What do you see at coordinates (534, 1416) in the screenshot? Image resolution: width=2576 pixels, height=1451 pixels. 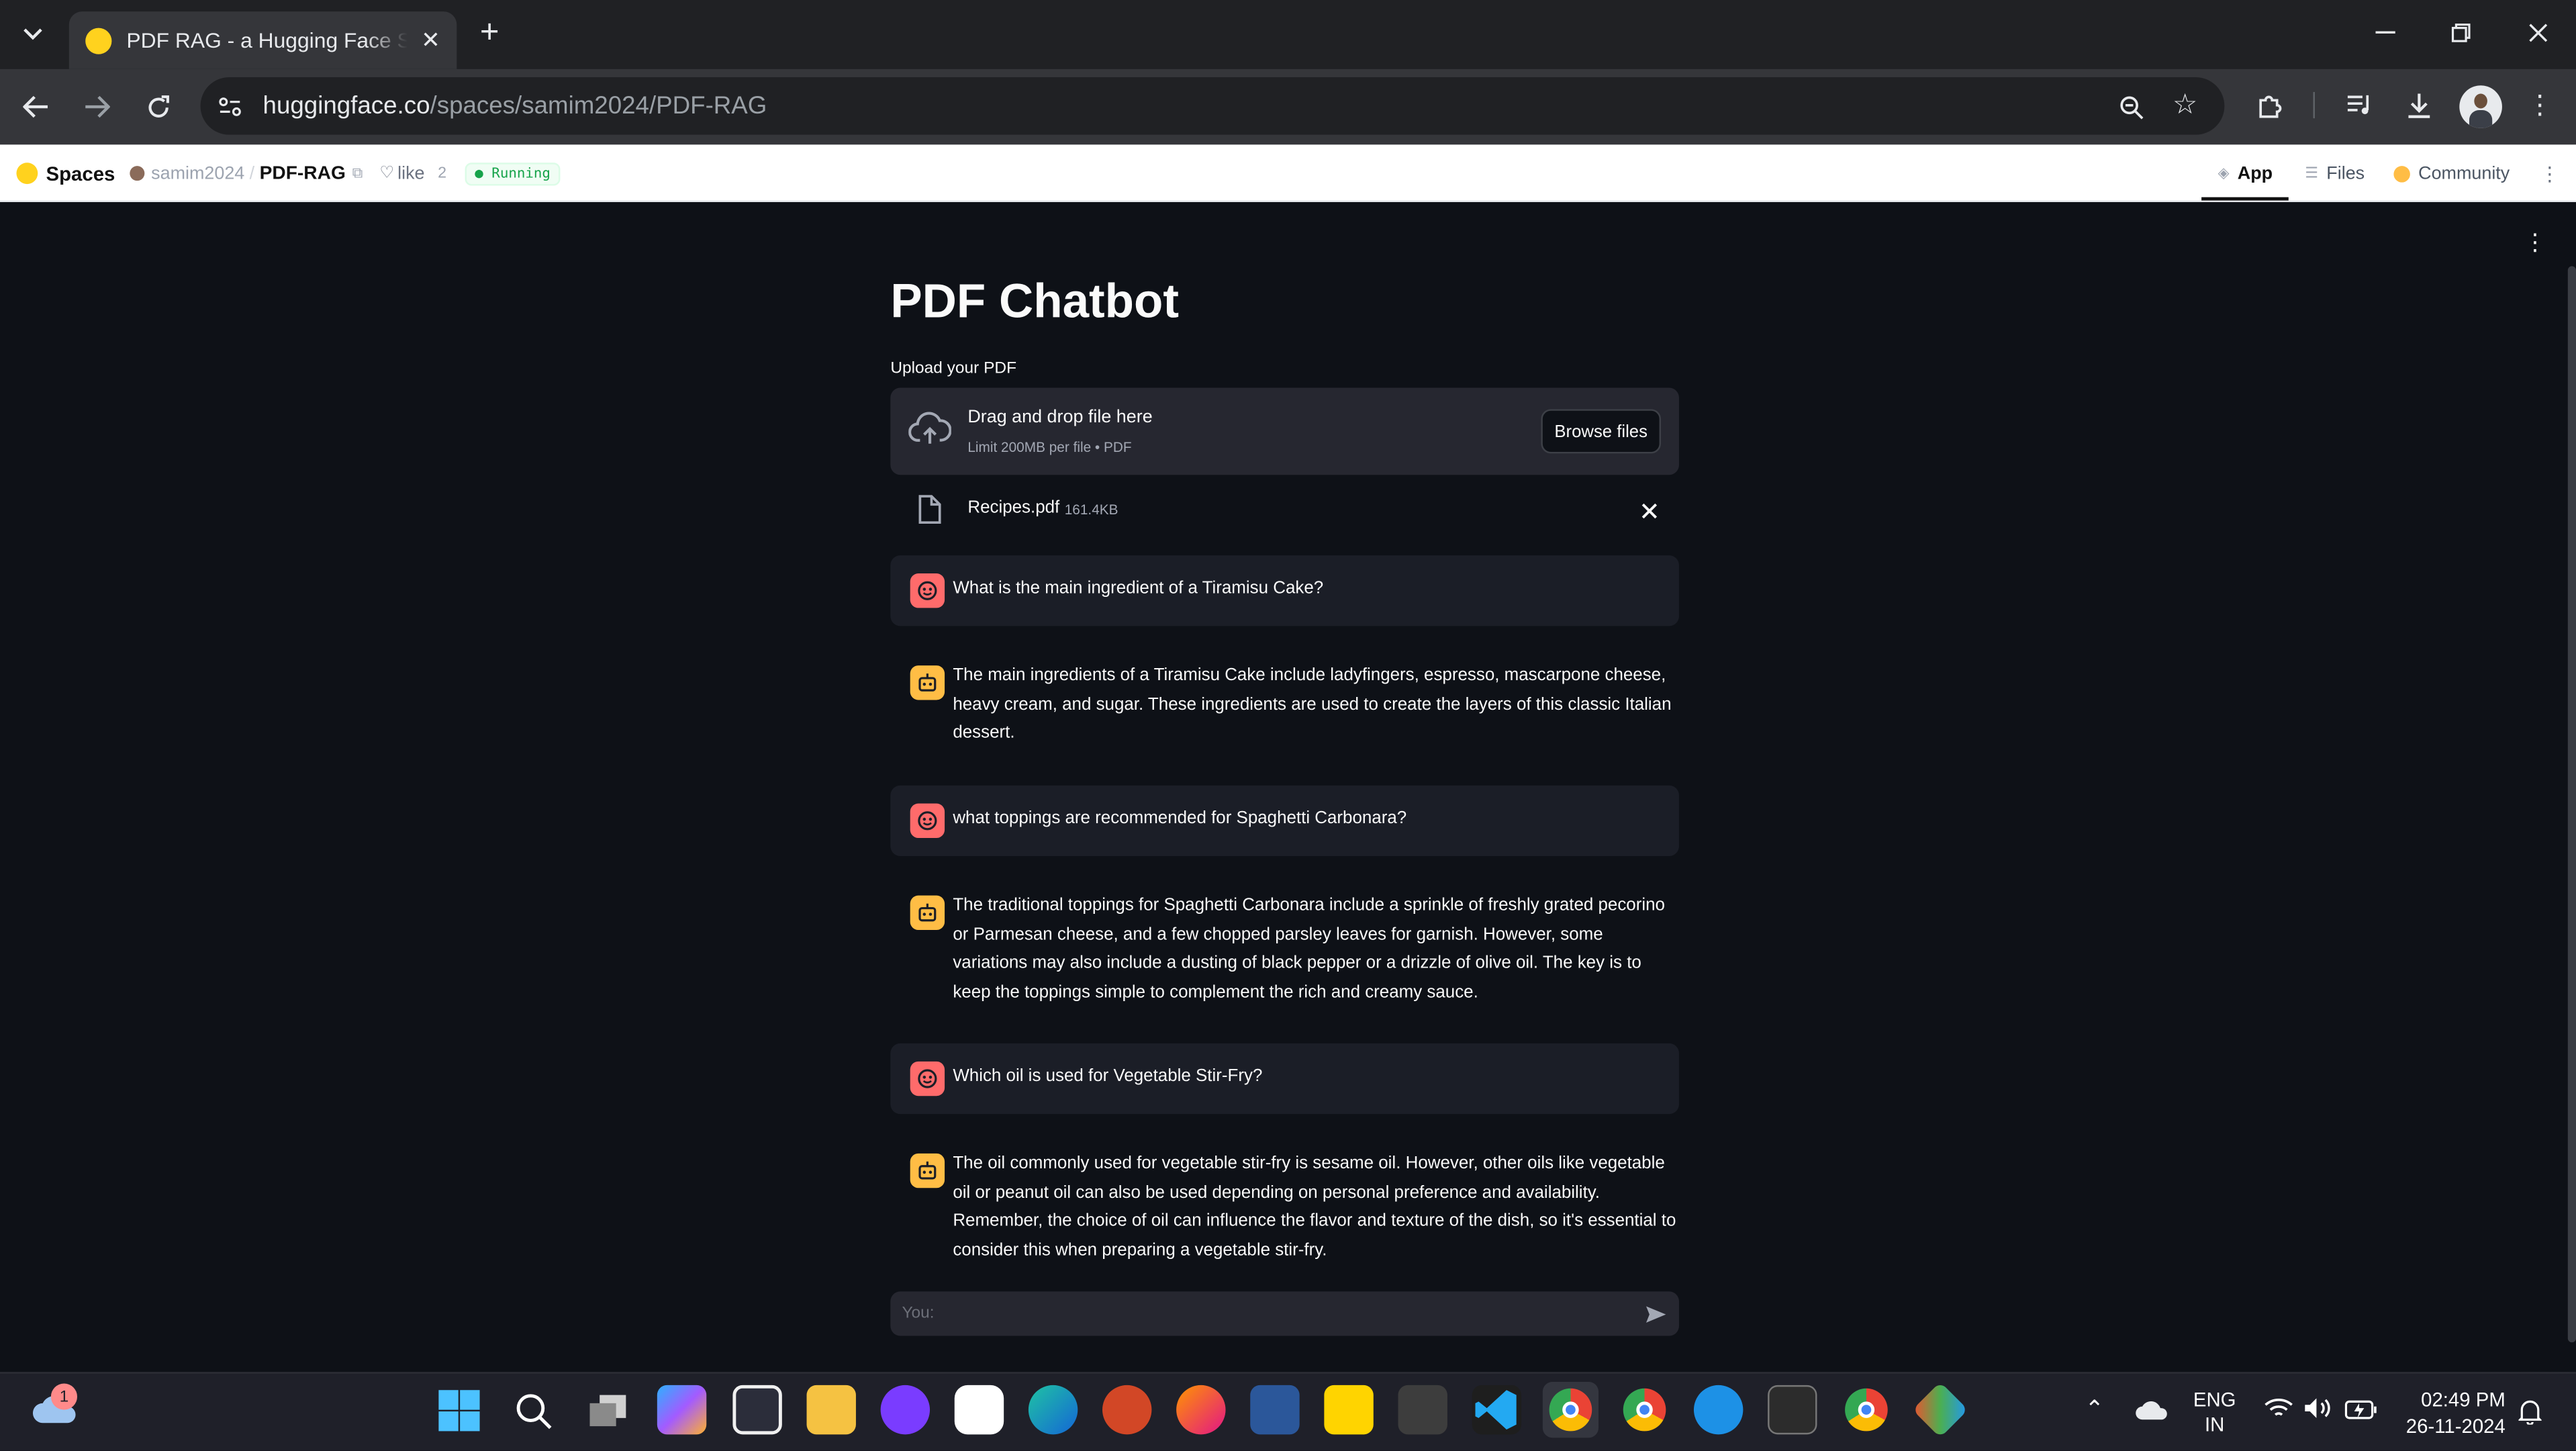 I see `search-icon` at bounding box center [534, 1416].